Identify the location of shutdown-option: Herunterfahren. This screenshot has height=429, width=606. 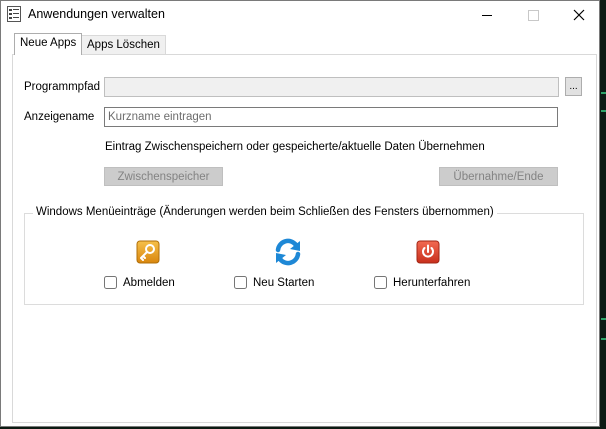
(422, 282).